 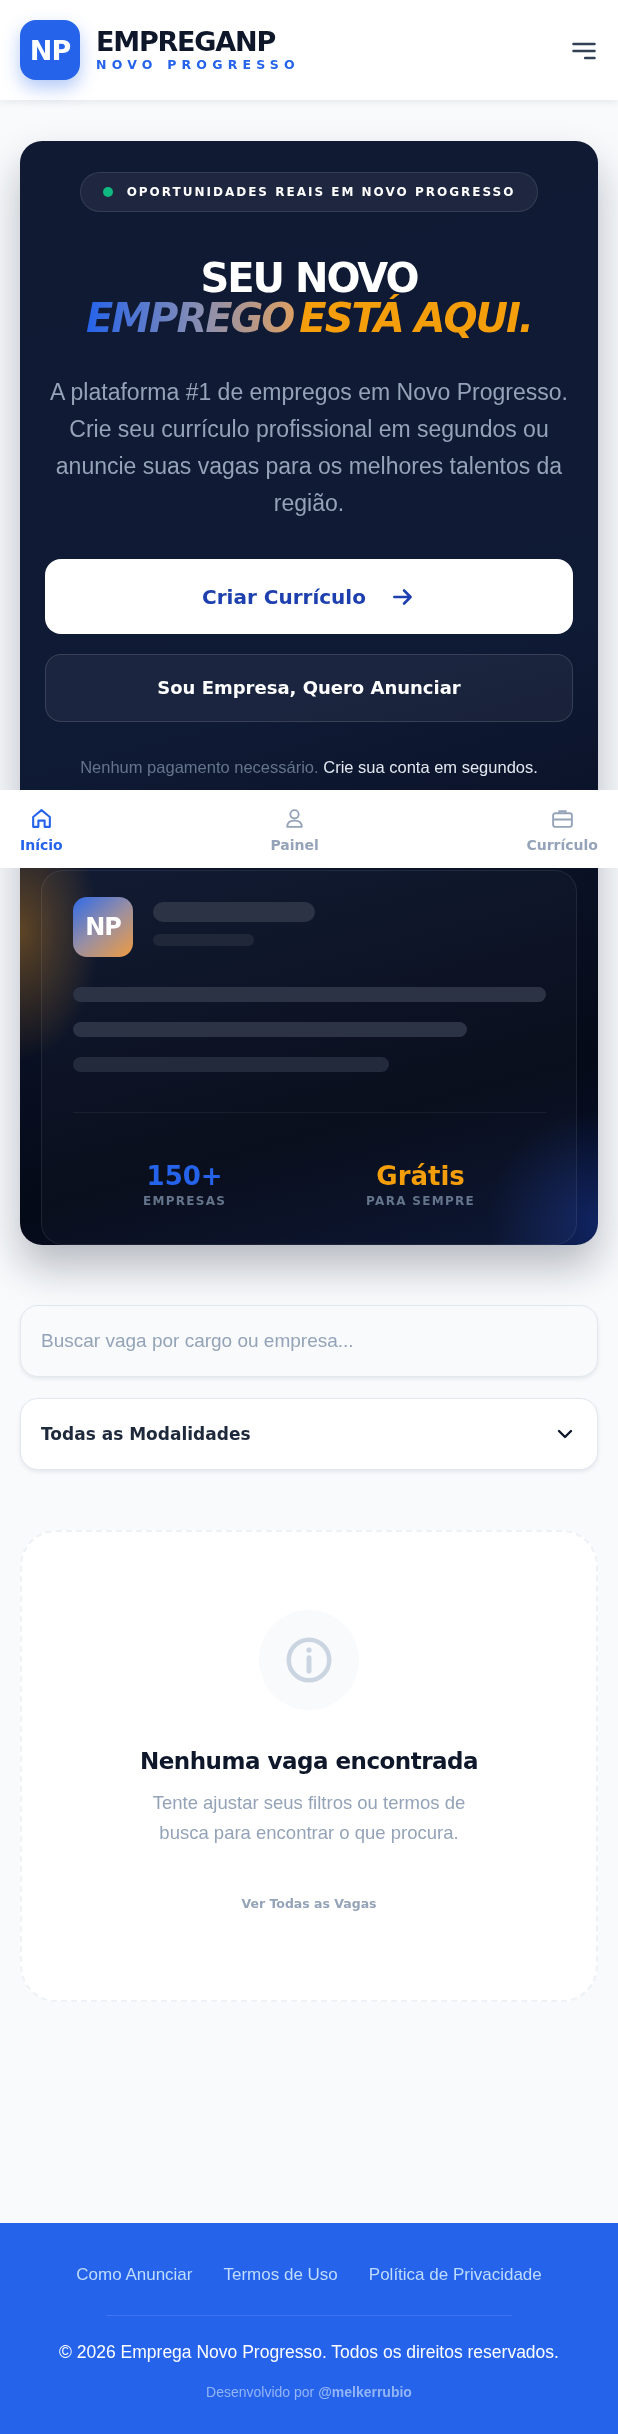 I want to click on credit-text: Desenvolvido por @melkerrubio, so click(x=309, y=2392).